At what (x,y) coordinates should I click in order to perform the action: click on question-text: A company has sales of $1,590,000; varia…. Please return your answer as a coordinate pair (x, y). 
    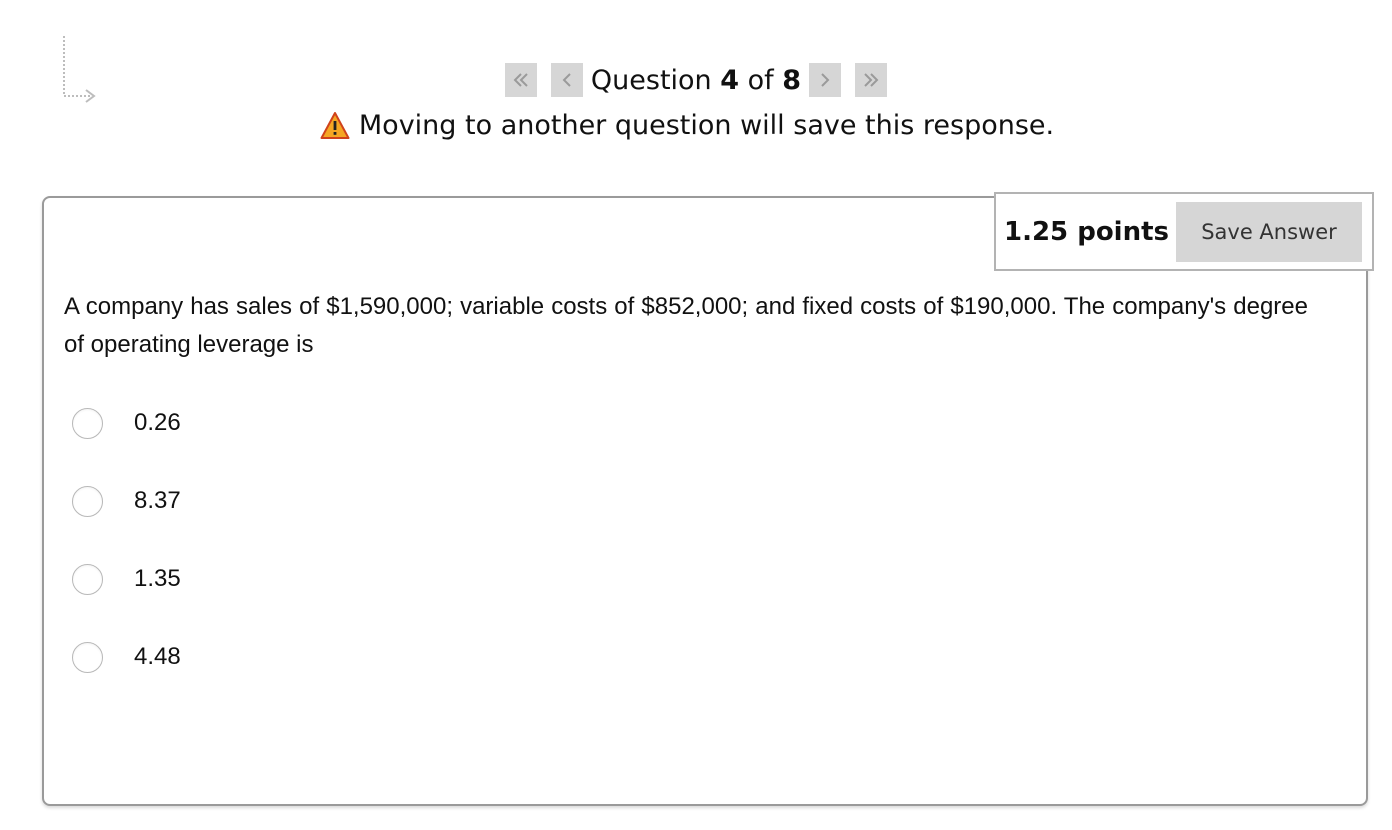
    Looking at the image, I should click on (686, 325).